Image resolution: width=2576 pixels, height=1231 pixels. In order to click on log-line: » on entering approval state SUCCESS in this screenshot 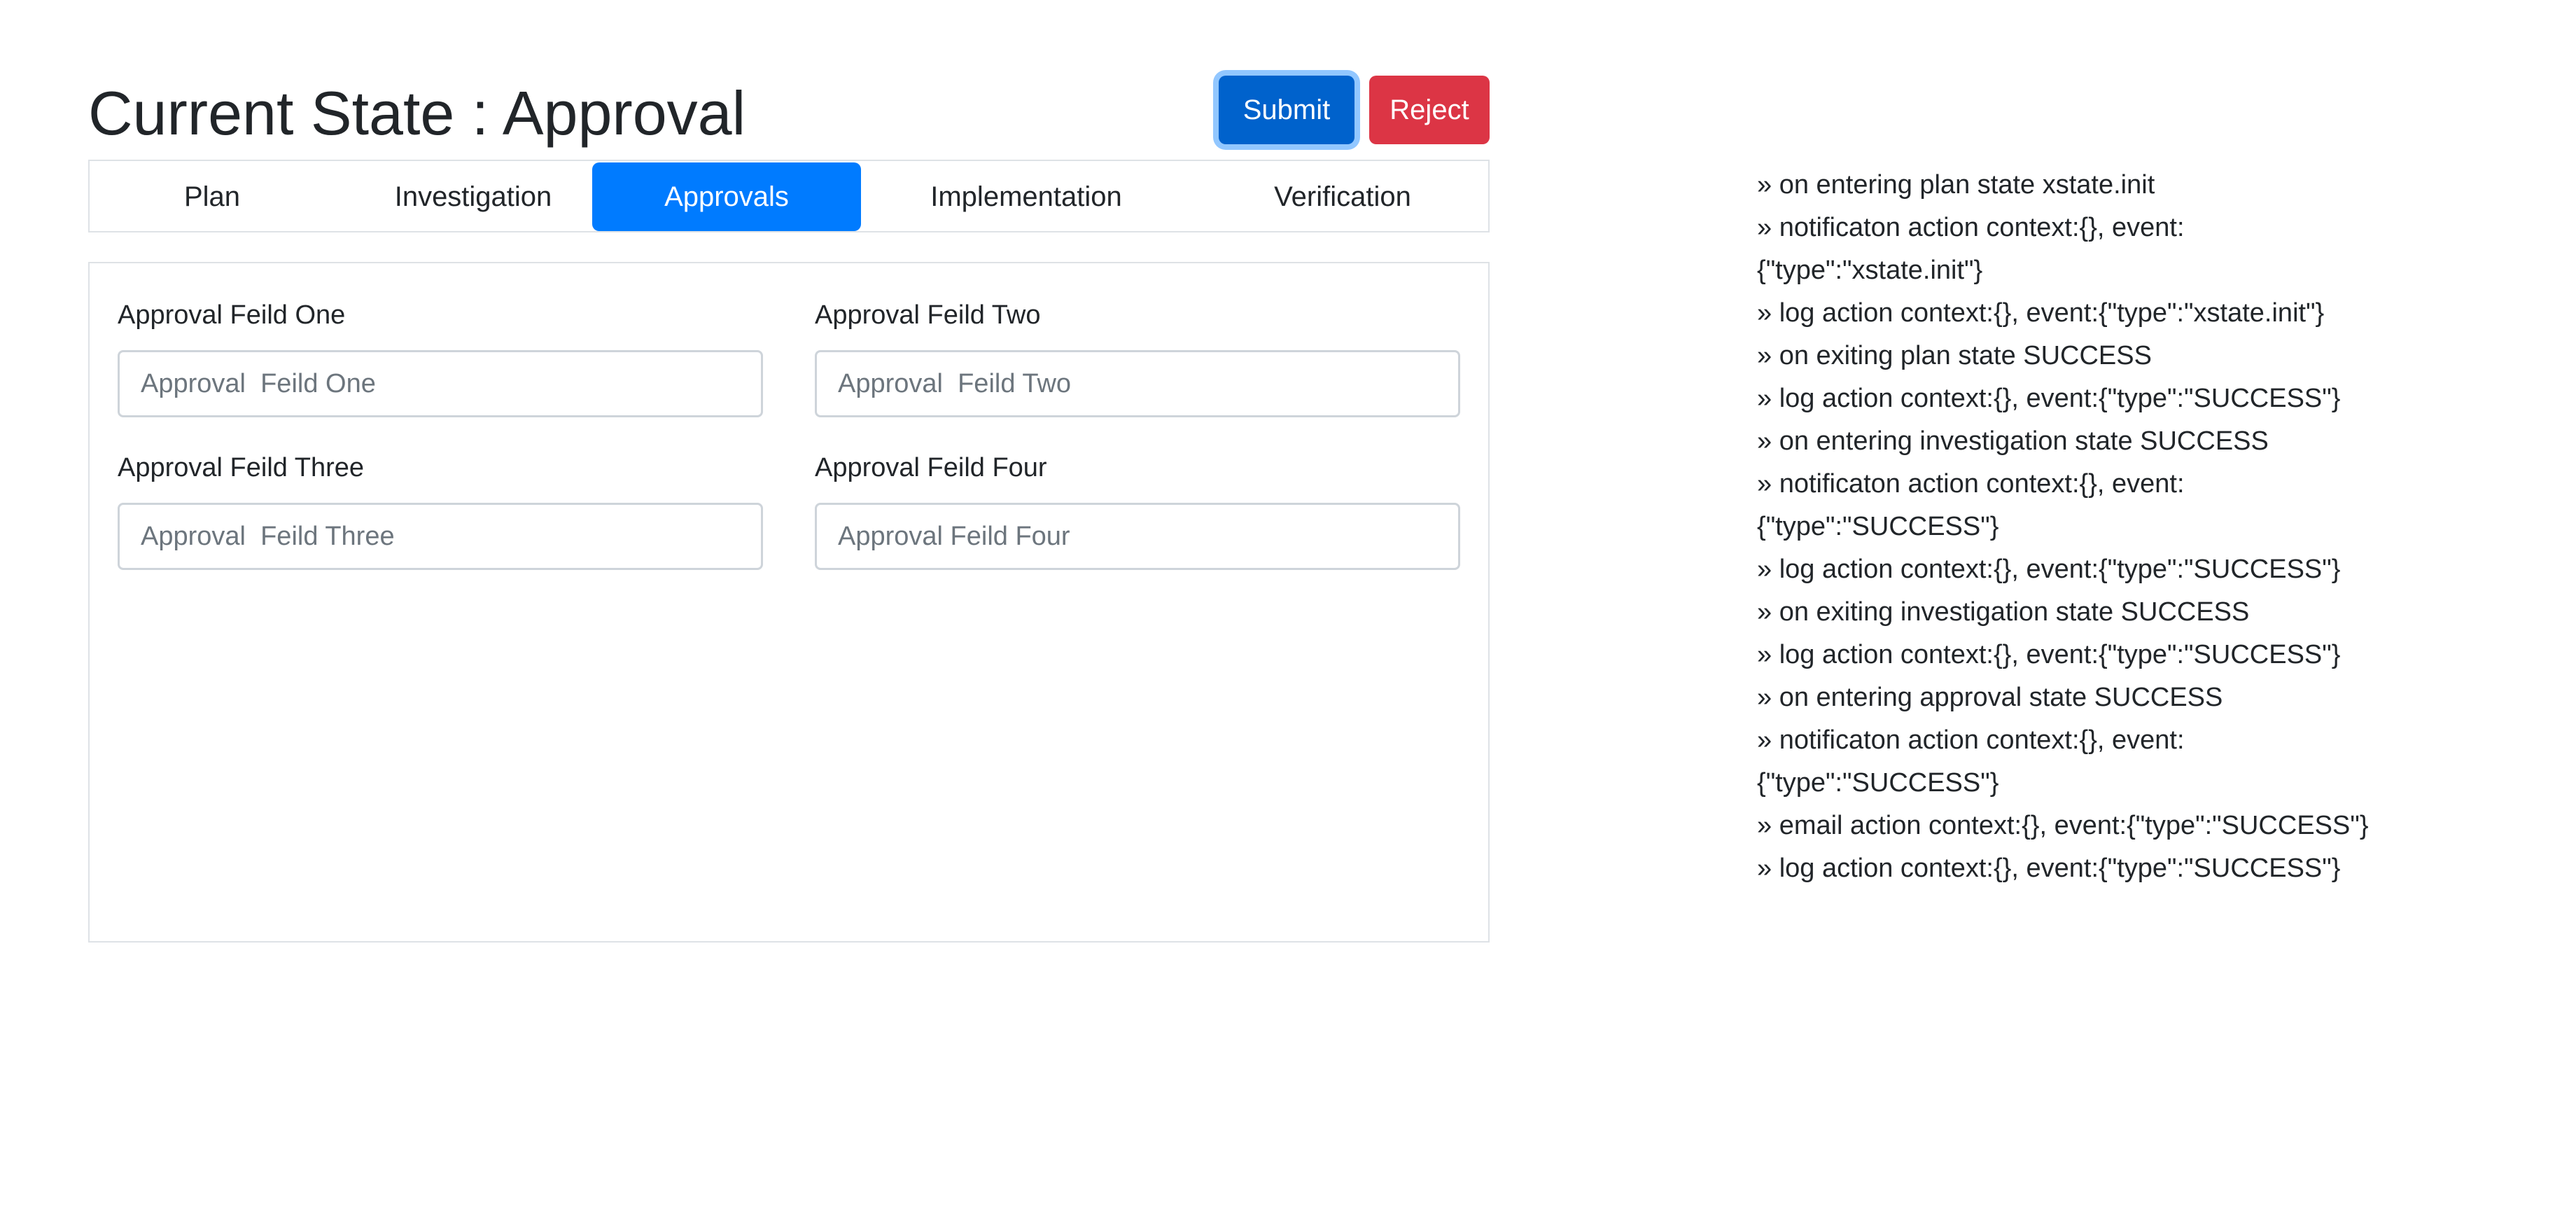, I will do `click(1990, 698)`.